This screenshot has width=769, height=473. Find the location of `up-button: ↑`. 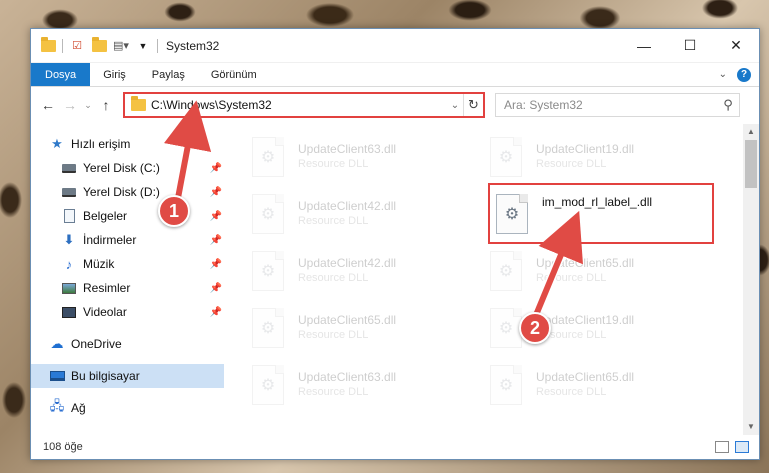

up-button: ↑ is located at coordinates (106, 105).